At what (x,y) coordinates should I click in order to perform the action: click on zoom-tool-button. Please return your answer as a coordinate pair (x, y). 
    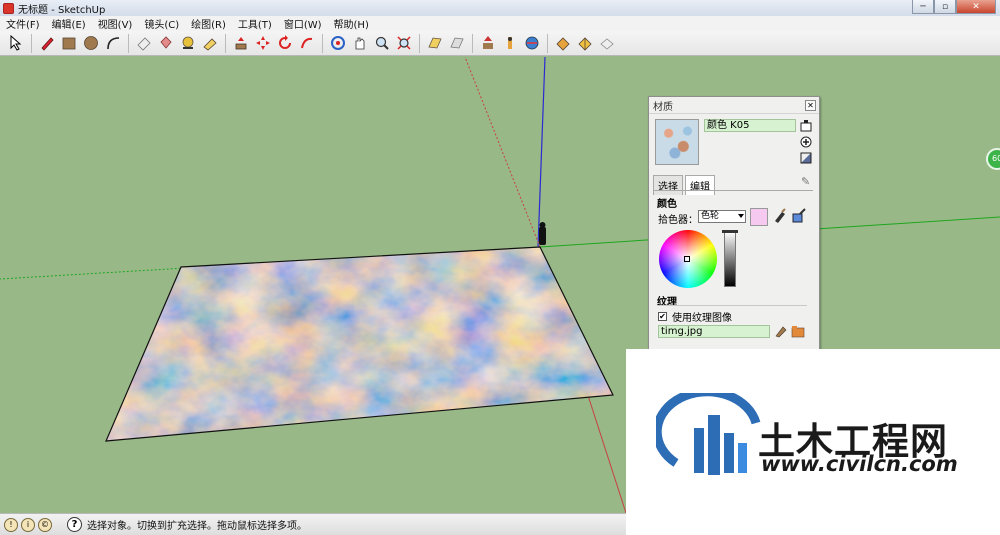
    Looking at the image, I should click on (381, 43).